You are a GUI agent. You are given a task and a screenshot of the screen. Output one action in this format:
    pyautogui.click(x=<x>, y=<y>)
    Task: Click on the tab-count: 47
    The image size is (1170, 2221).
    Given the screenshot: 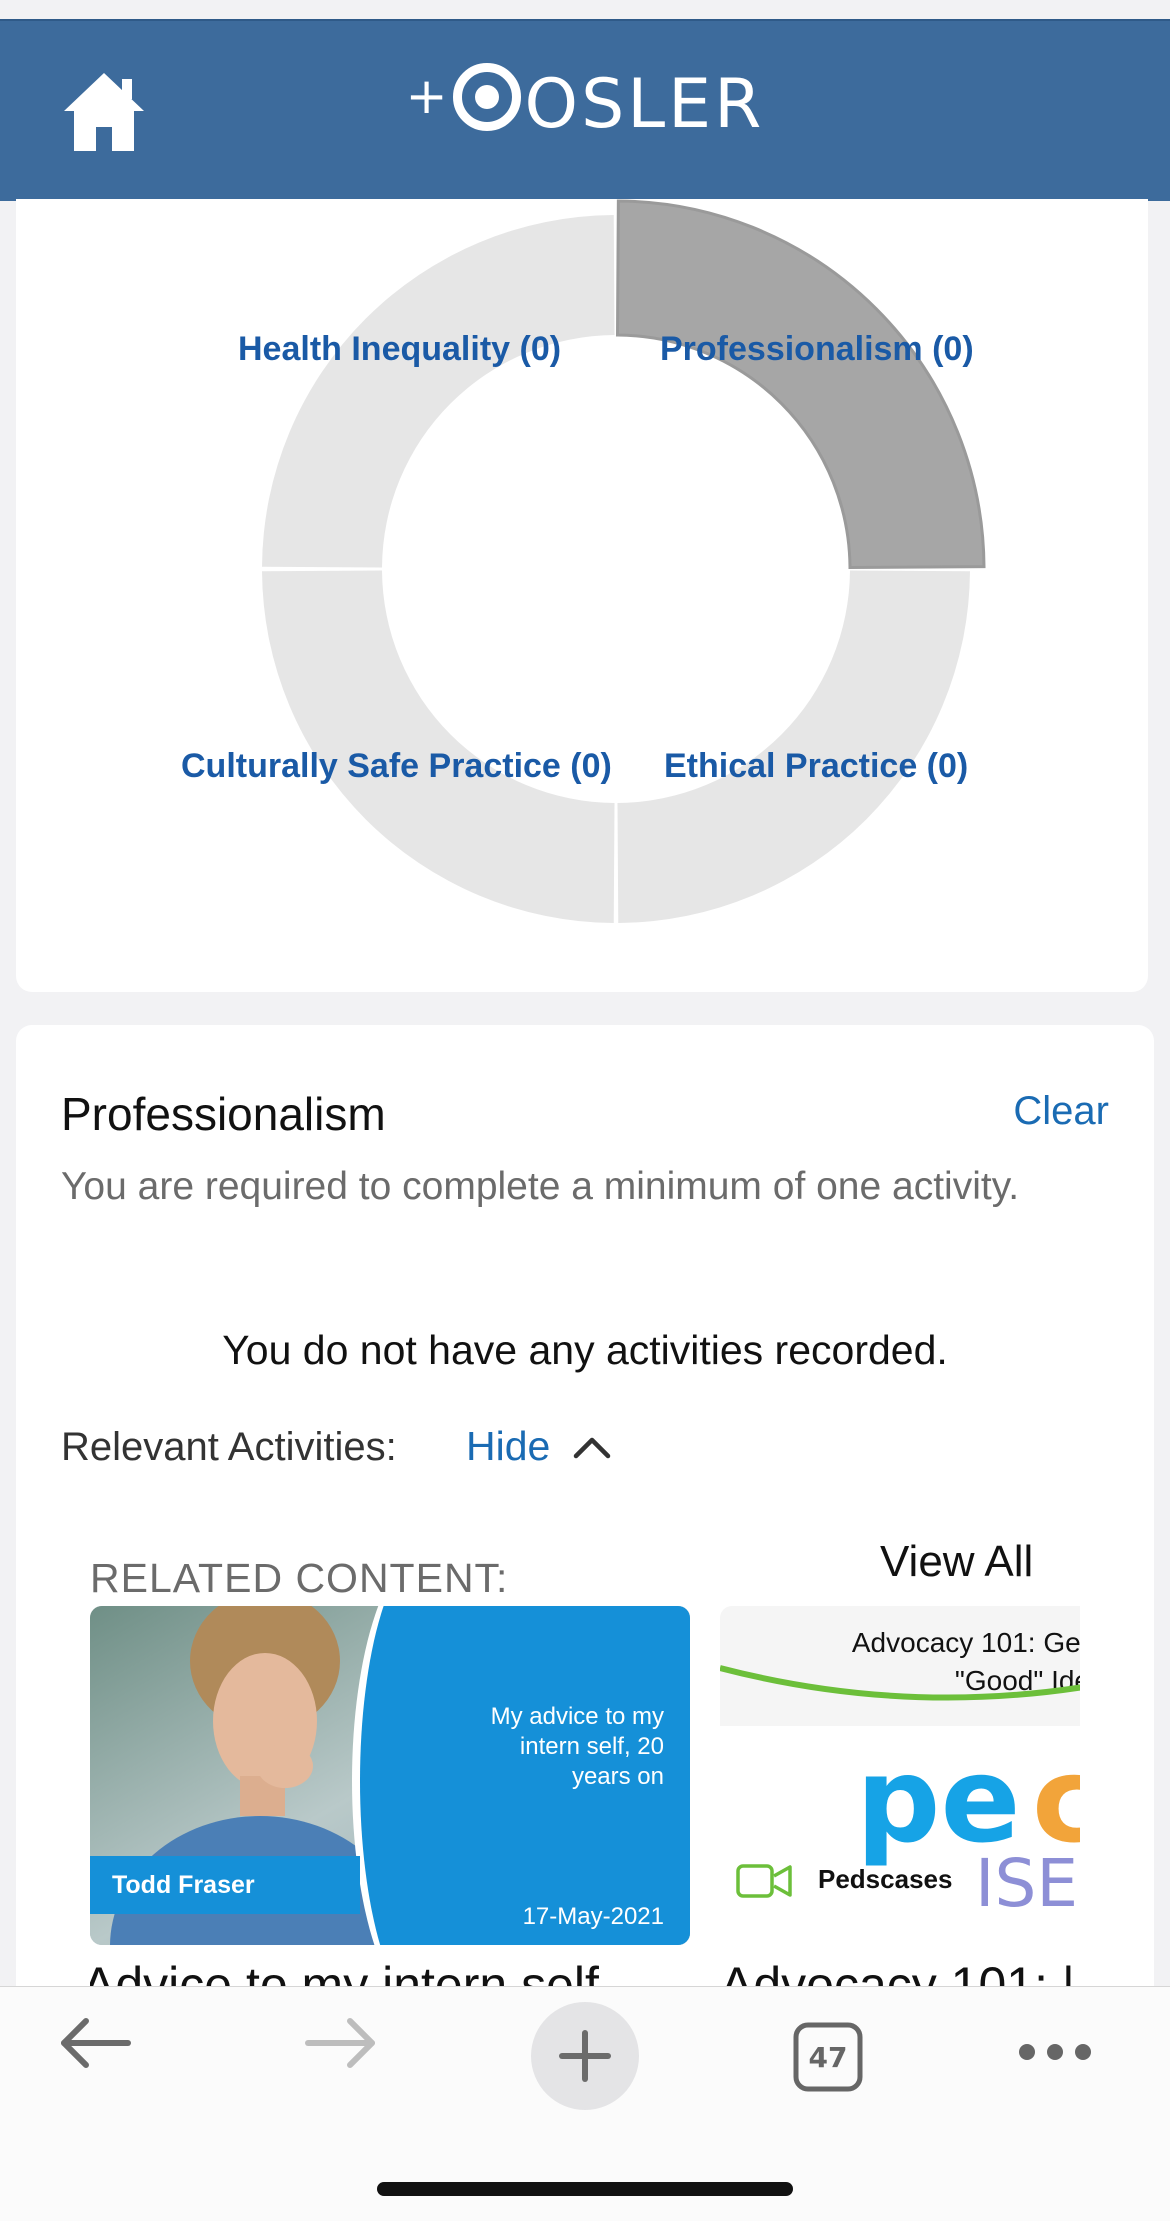 What is the action you would take?
    pyautogui.click(x=828, y=2057)
    